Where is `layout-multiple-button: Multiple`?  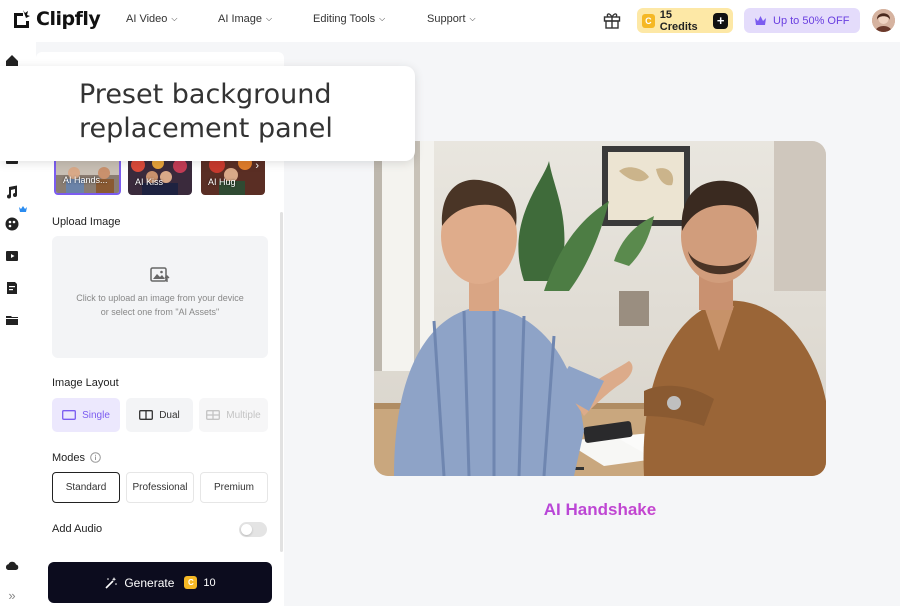 layout-multiple-button: Multiple is located at coordinates (233, 415).